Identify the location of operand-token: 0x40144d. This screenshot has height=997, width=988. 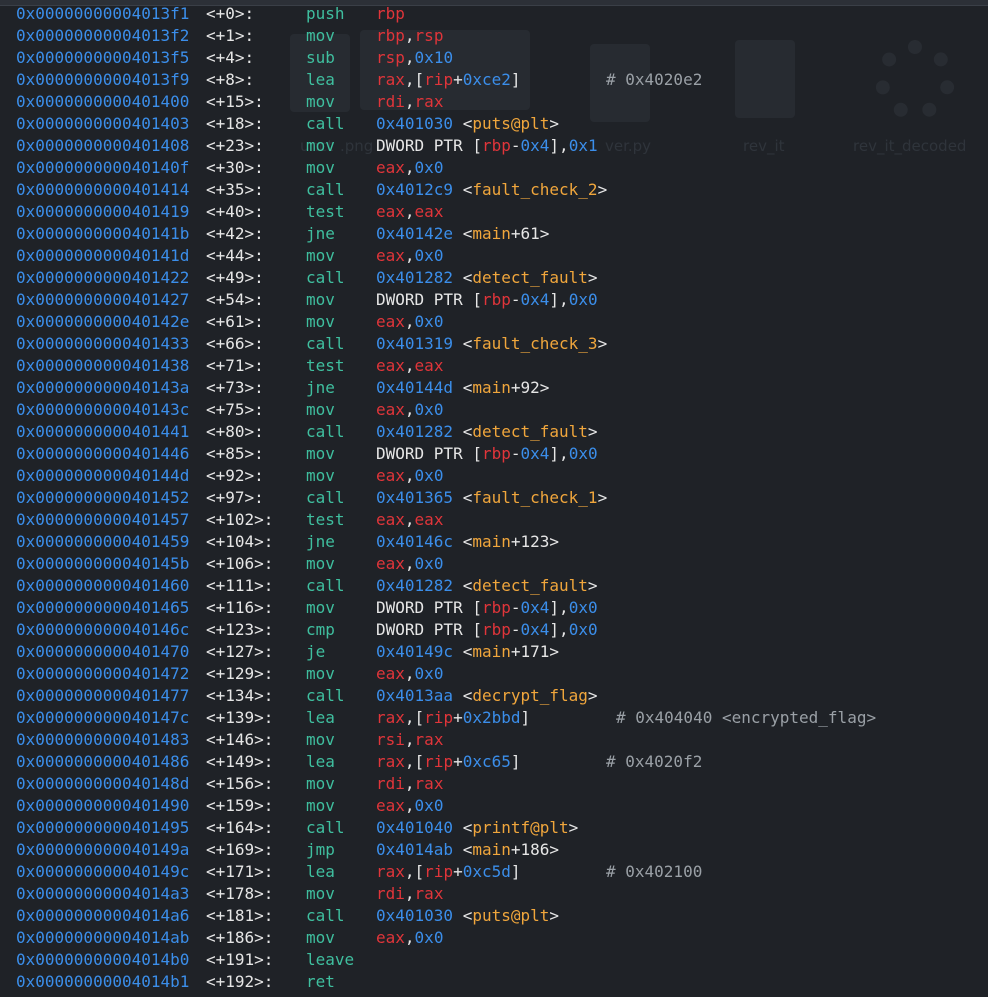
(415, 387).